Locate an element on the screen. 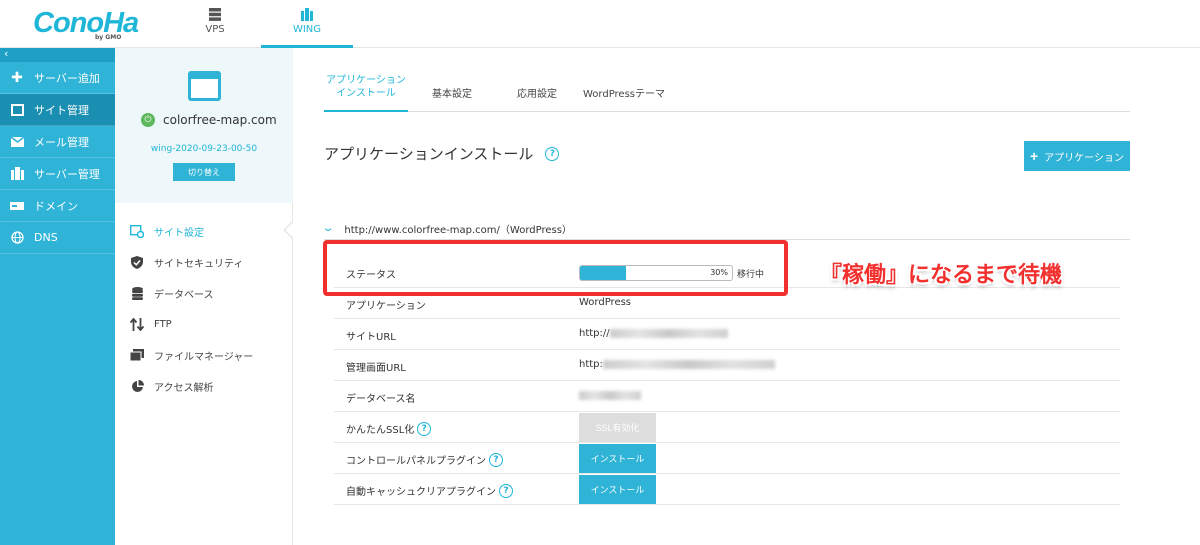 The width and height of the screenshot is (1200, 545). site-menu-label: サイトセキュリティ is located at coordinates (199, 264).